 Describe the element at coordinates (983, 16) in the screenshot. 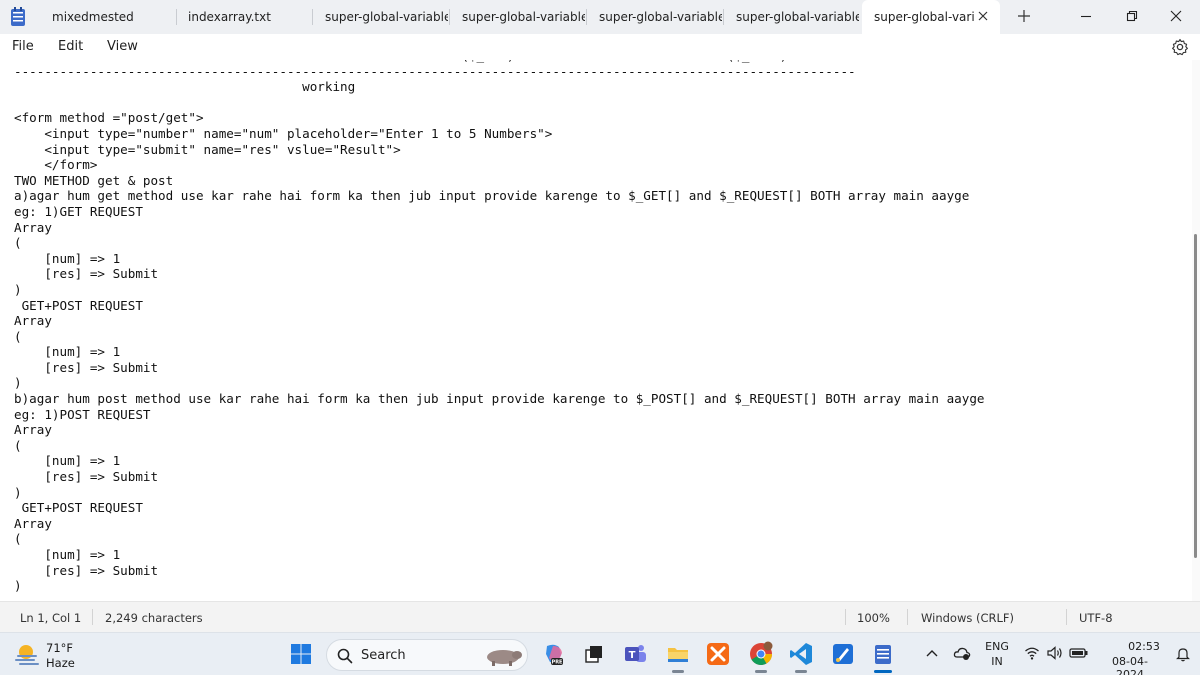

I see `close-tab-icon` at that location.